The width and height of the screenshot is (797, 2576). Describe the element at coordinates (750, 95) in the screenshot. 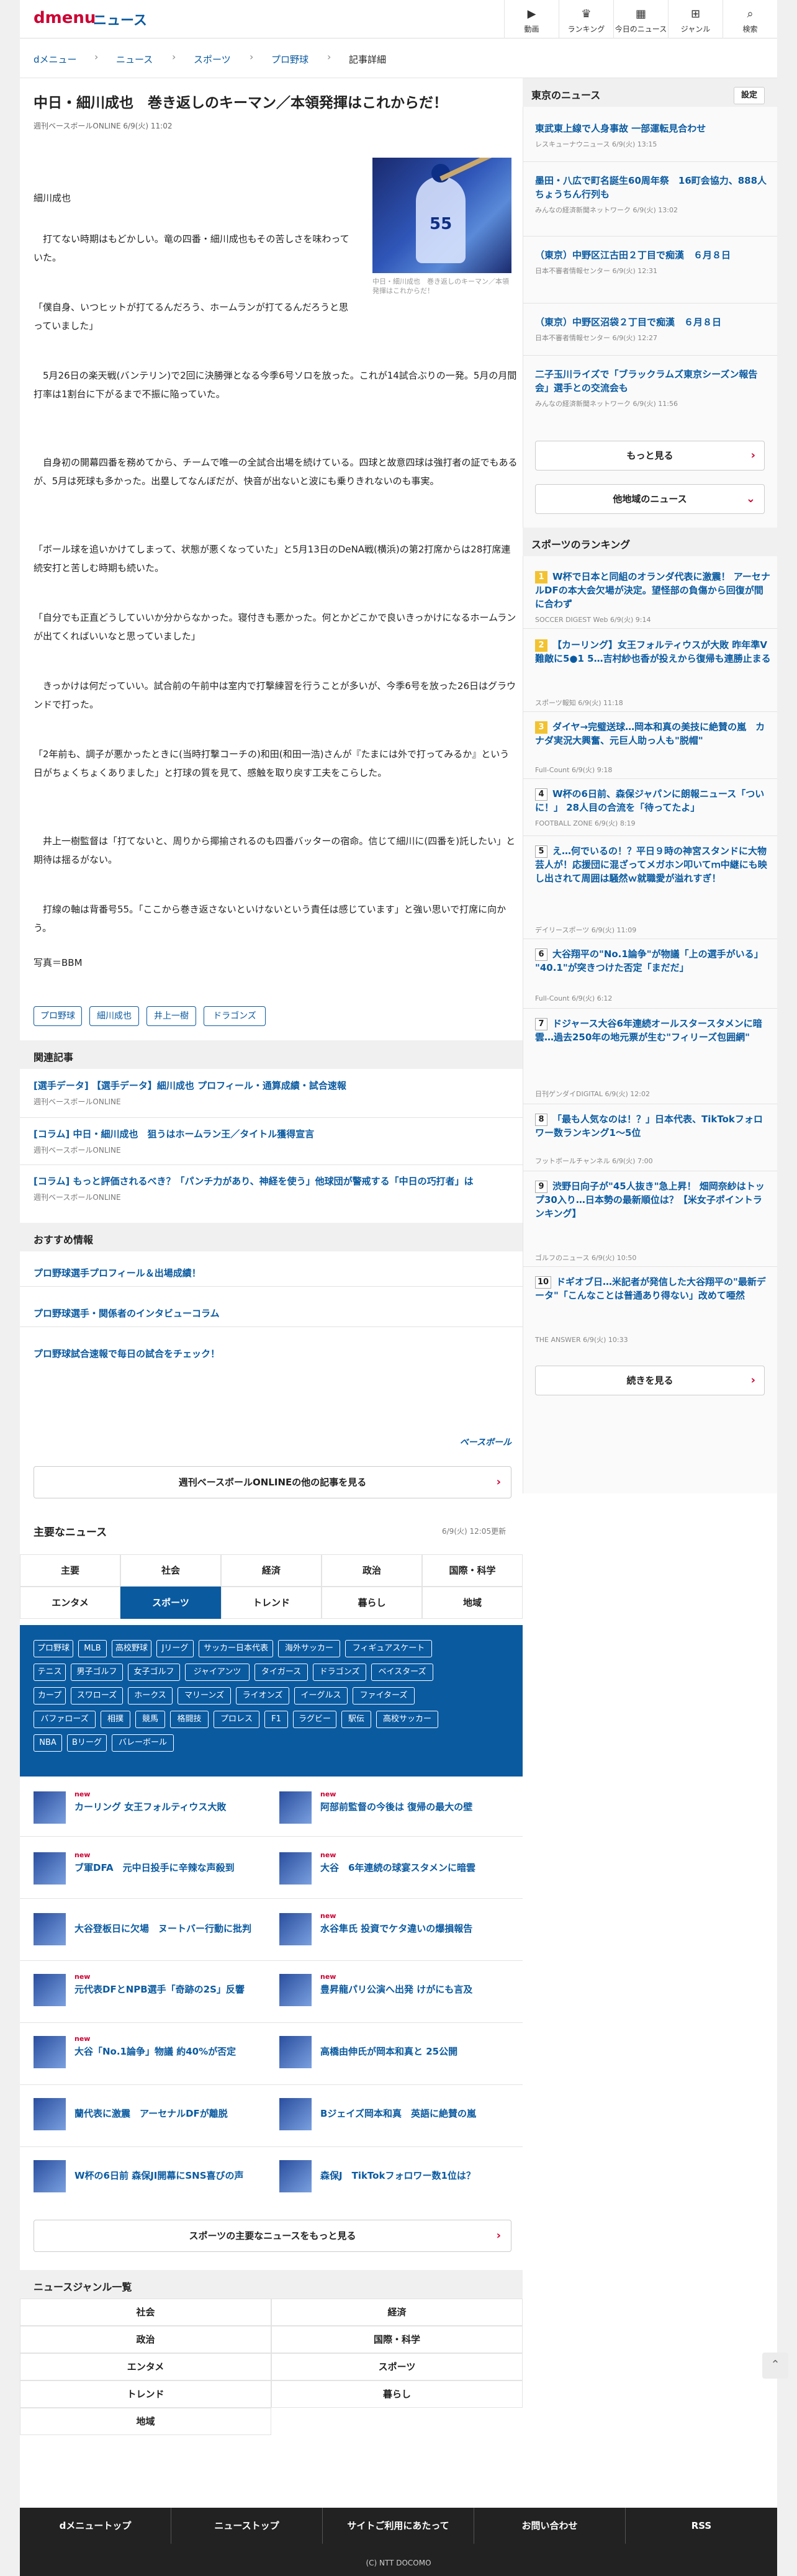

I see `local-settings-button: 設定` at that location.